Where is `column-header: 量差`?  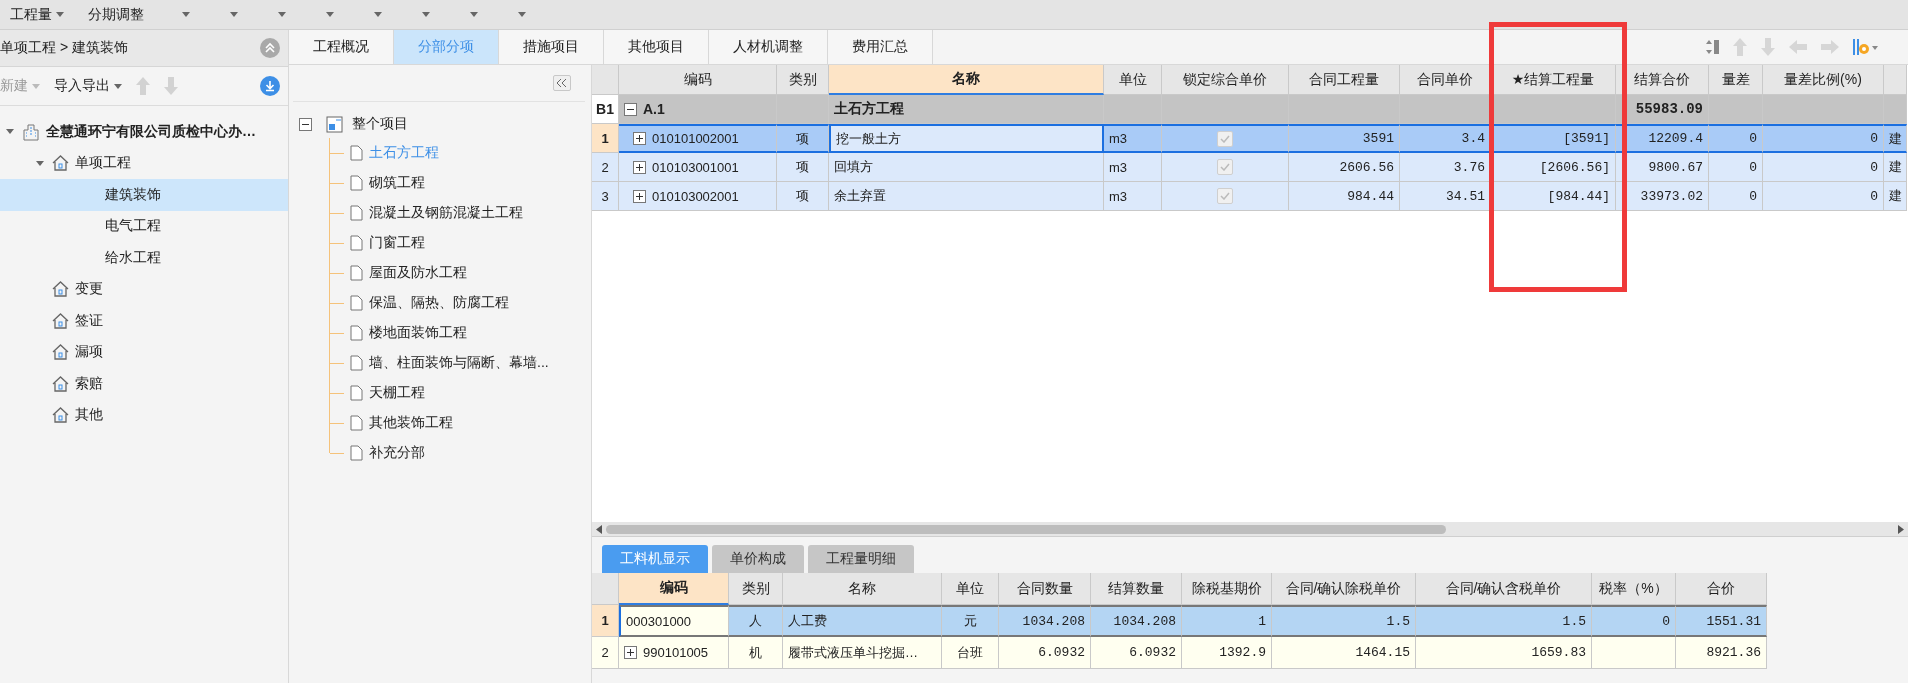
column-header: 量差 is located at coordinates (1736, 80).